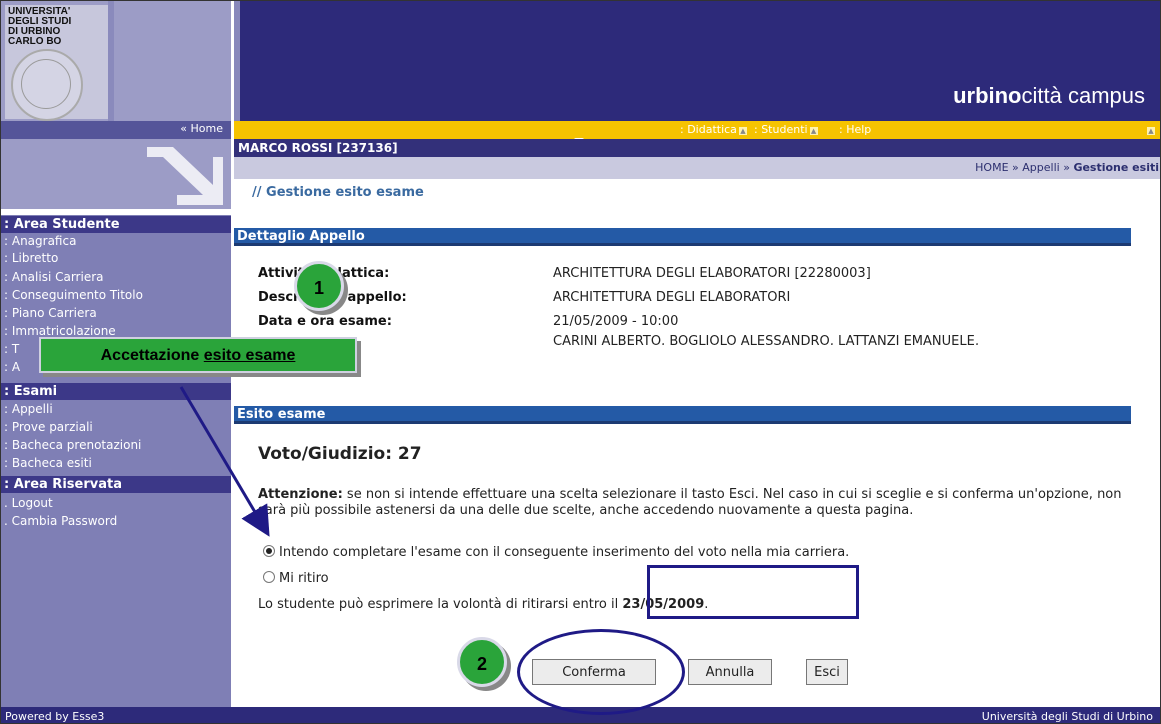 The image size is (1161, 724). Describe the element at coordinates (753, 592) in the screenshot. I see `deadline-highlight` at that location.